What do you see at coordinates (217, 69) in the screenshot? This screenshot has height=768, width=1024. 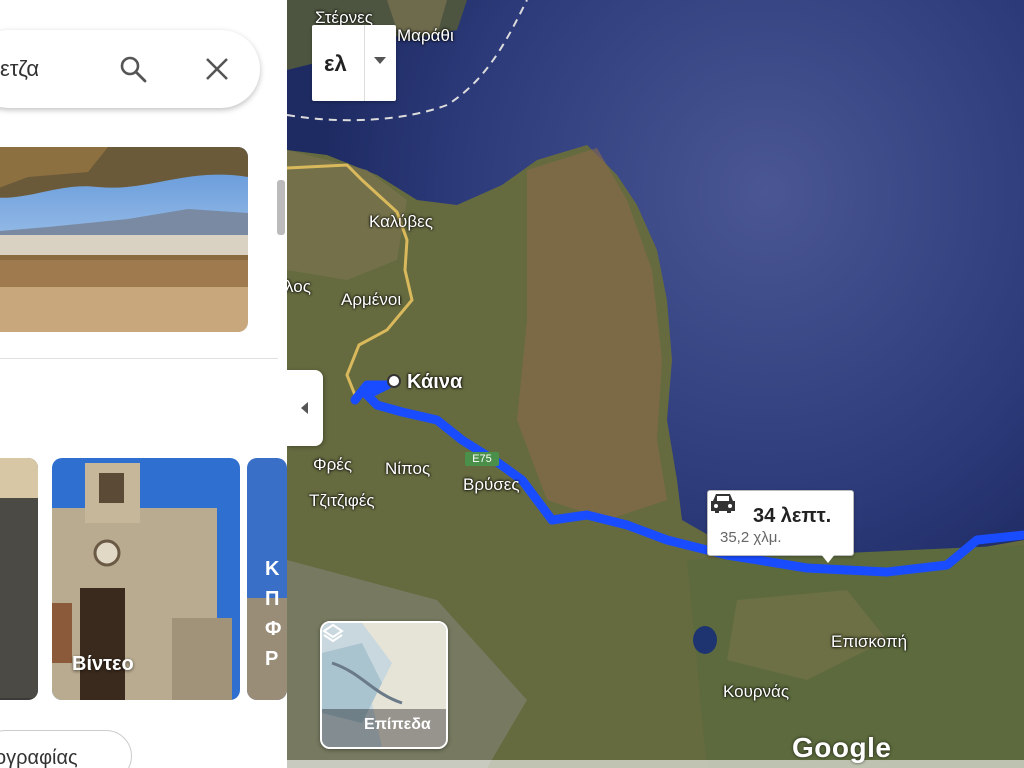 I see `close-icon` at bounding box center [217, 69].